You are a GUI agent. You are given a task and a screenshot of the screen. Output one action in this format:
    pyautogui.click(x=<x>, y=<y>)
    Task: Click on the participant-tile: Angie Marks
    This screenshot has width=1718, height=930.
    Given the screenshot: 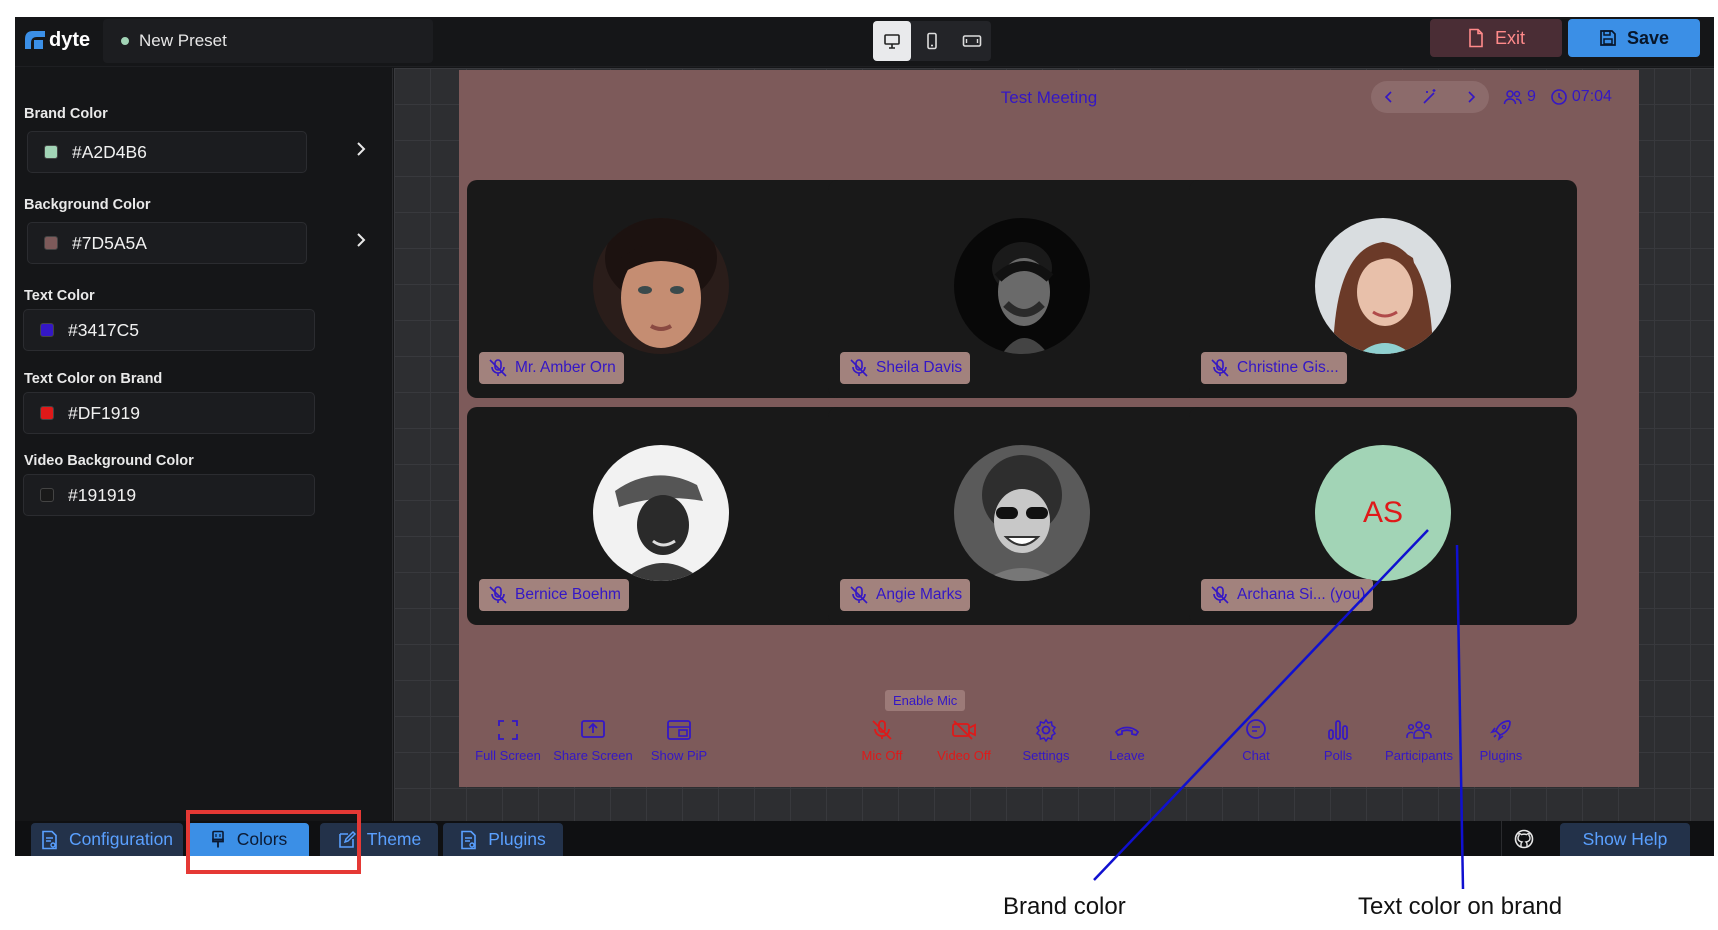 What is the action you would take?
    pyautogui.click(x=1022, y=516)
    